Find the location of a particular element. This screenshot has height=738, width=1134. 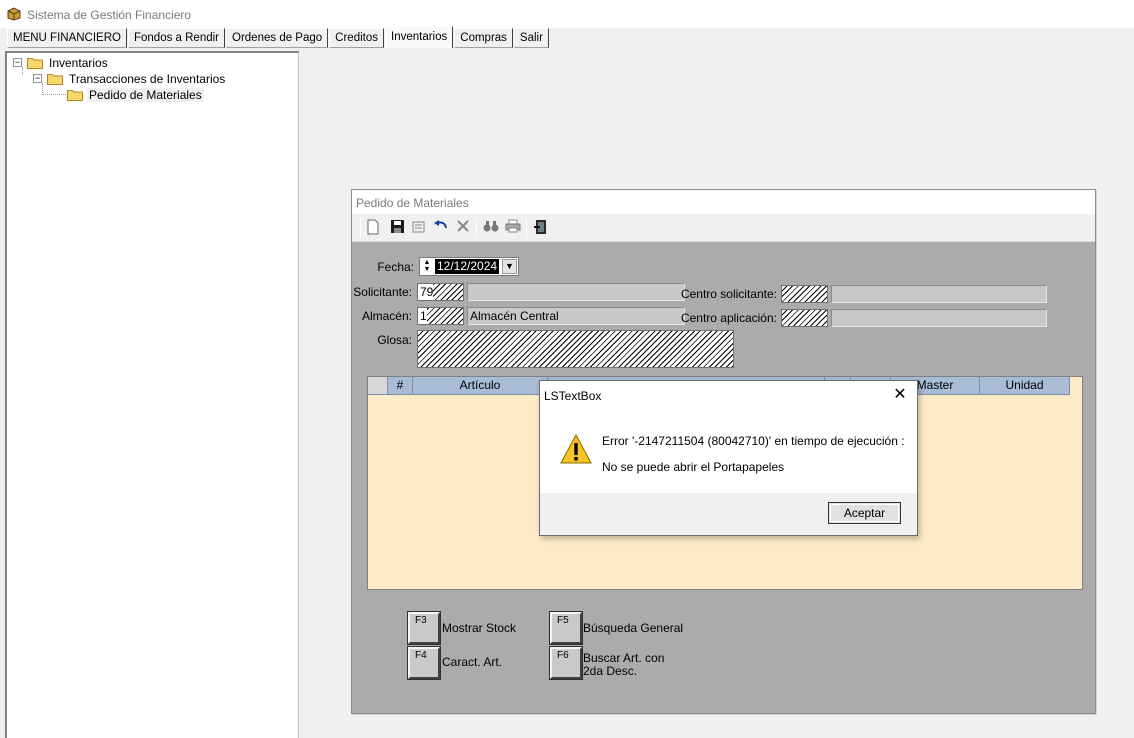

f4-key-label: Caract. Art. is located at coordinates (472, 662).